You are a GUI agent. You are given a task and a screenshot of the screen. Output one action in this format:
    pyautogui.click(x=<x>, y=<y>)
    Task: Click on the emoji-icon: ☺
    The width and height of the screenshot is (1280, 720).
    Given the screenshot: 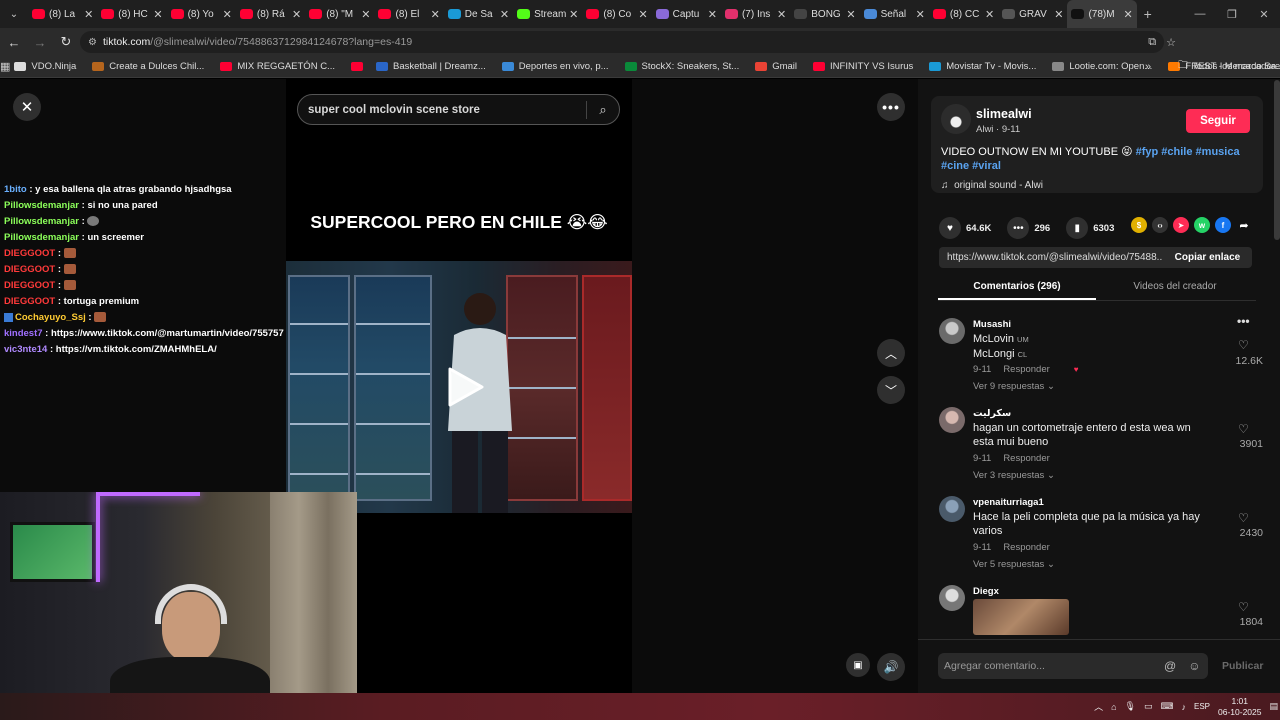 What is the action you would take?
    pyautogui.click(x=1194, y=666)
    